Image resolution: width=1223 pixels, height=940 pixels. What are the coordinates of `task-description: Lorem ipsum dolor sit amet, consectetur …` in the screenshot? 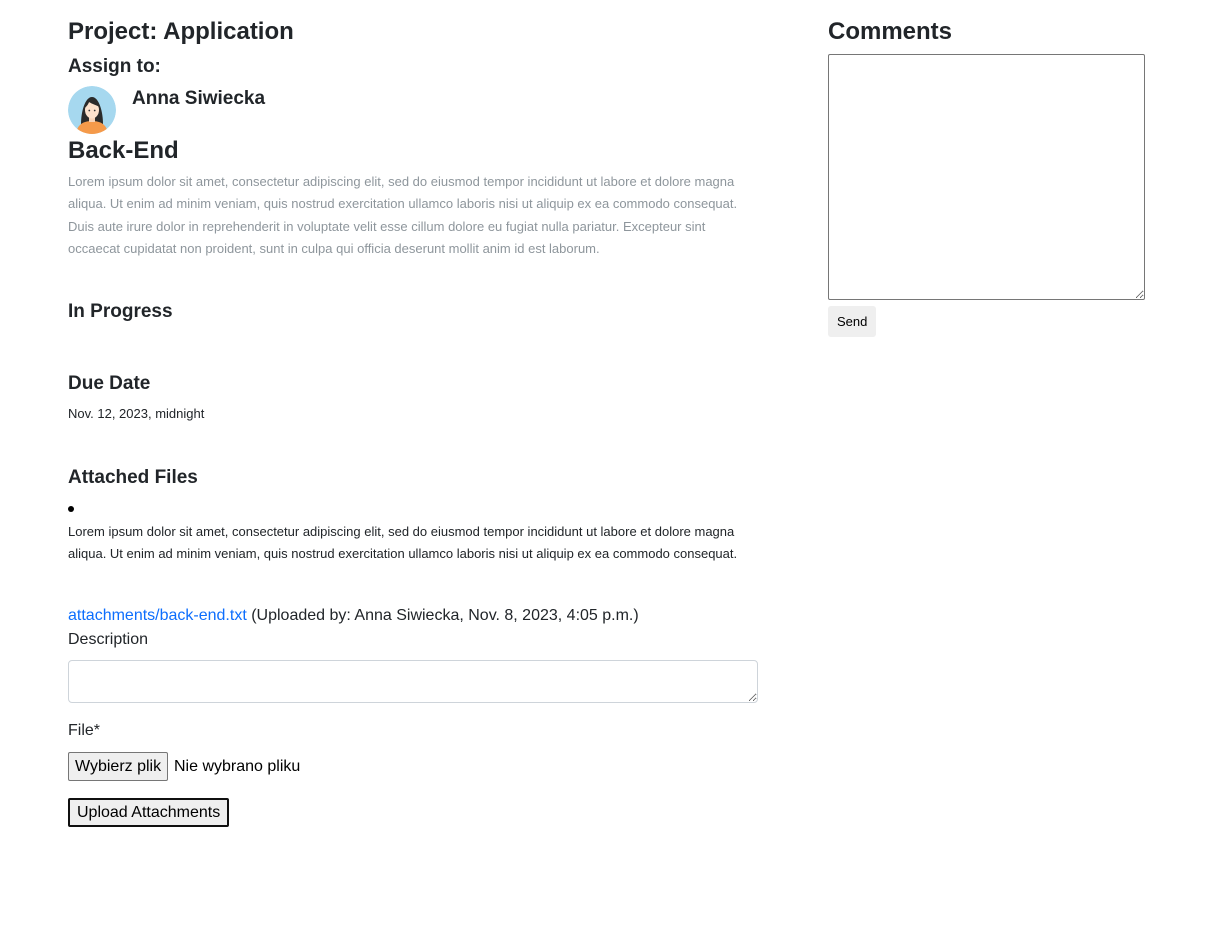 It's located at (403, 215).